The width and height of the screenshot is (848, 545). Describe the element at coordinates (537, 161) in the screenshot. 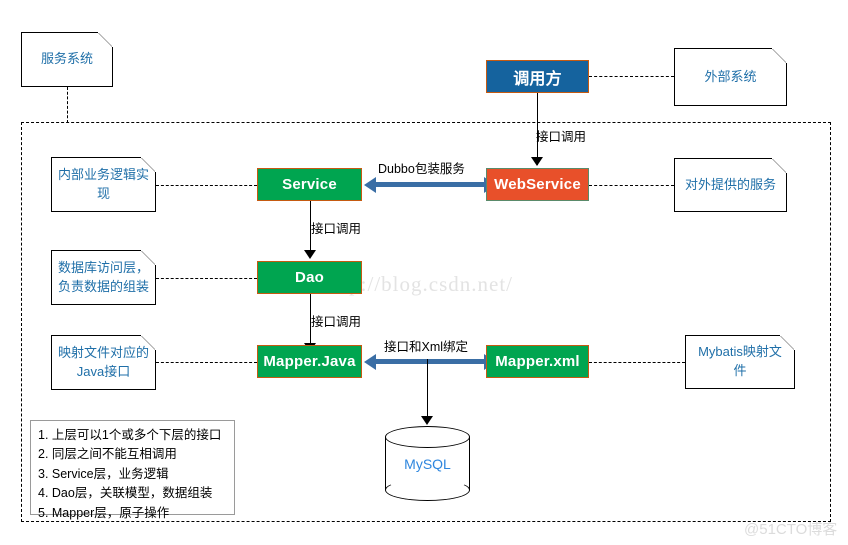

I see `arrowhead-caller-to-webservice` at that location.